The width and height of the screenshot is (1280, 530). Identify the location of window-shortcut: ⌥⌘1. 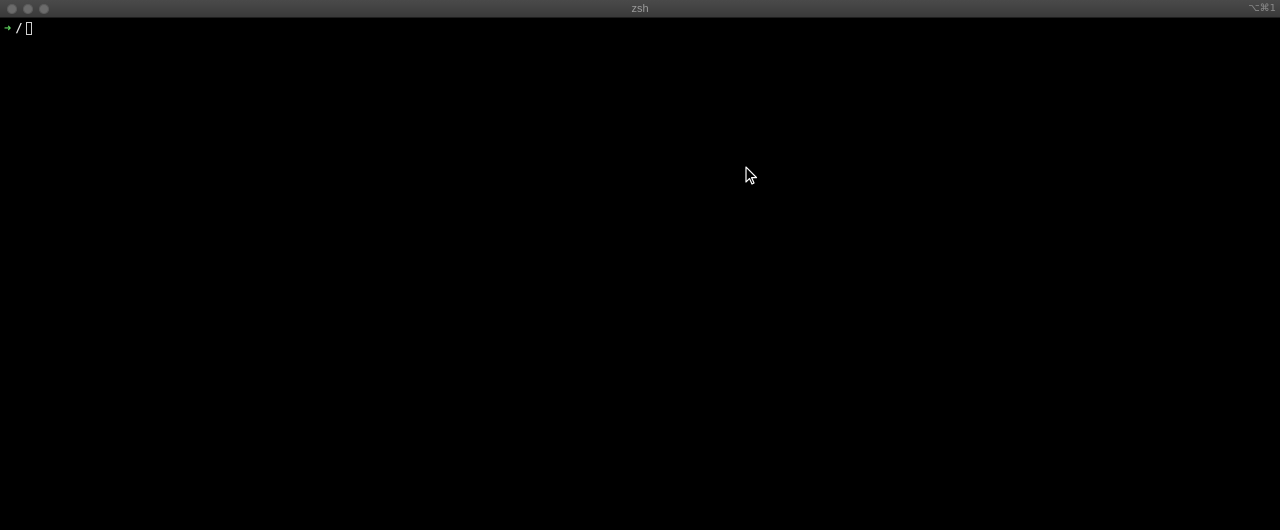
(1262, 8).